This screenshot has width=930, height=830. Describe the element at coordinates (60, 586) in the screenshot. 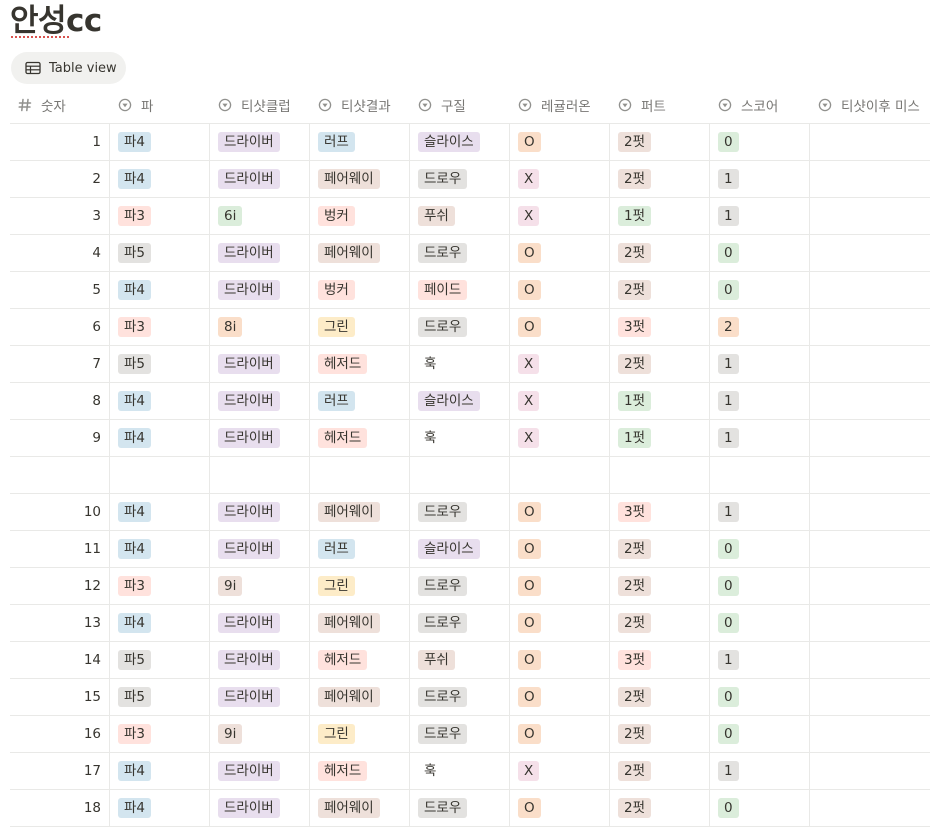

I see `number-cell: 12` at that location.